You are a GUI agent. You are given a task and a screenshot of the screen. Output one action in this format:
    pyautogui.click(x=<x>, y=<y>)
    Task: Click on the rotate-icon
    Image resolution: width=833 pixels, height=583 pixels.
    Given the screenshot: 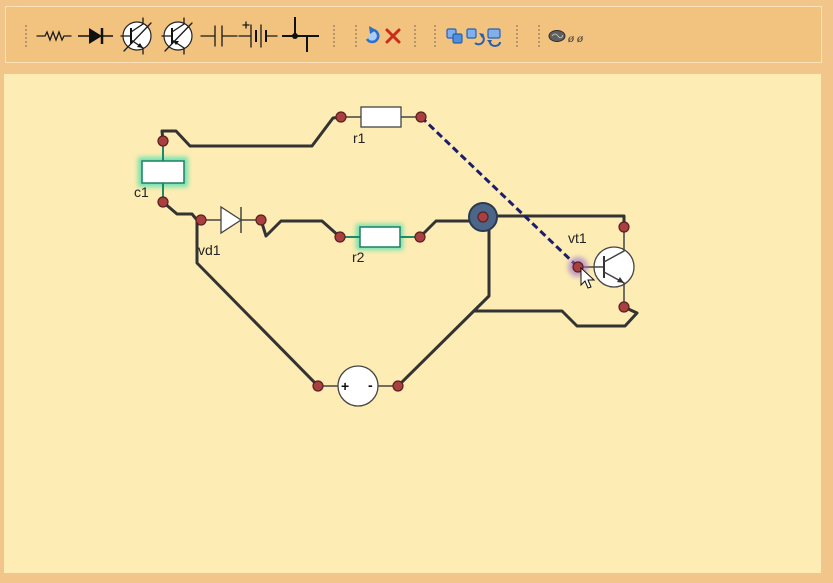 What is the action you would take?
    pyautogui.click(x=494, y=37)
    